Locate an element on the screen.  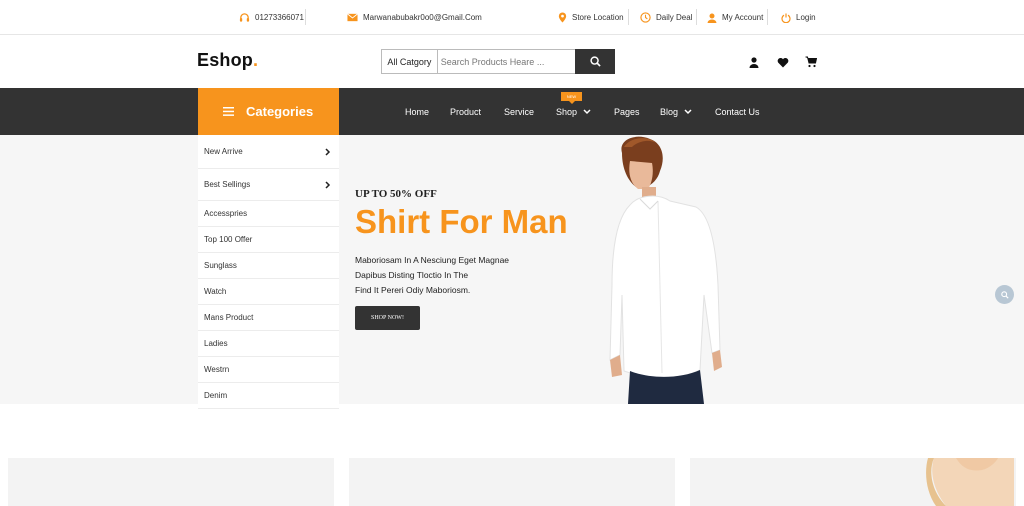
logo: Eshop. is located at coordinates (227, 60).